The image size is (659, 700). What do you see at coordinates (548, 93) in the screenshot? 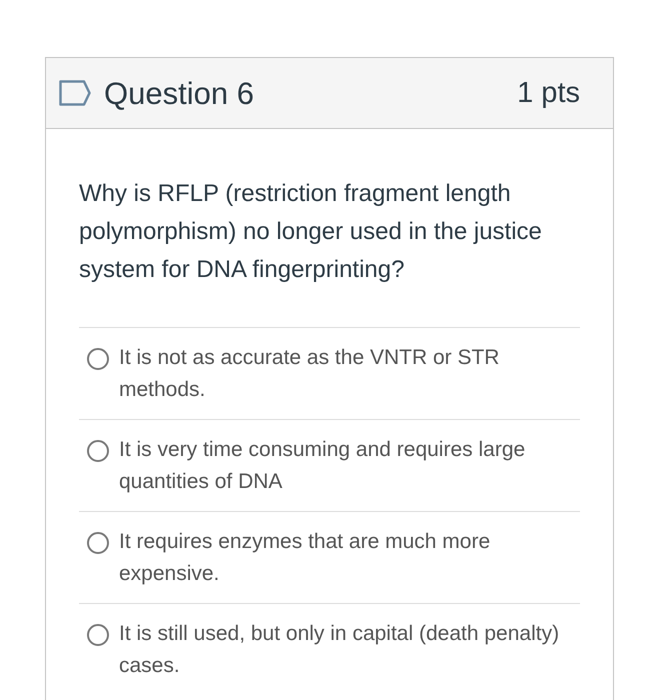
I see `points-label: 1 pts` at bounding box center [548, 93].